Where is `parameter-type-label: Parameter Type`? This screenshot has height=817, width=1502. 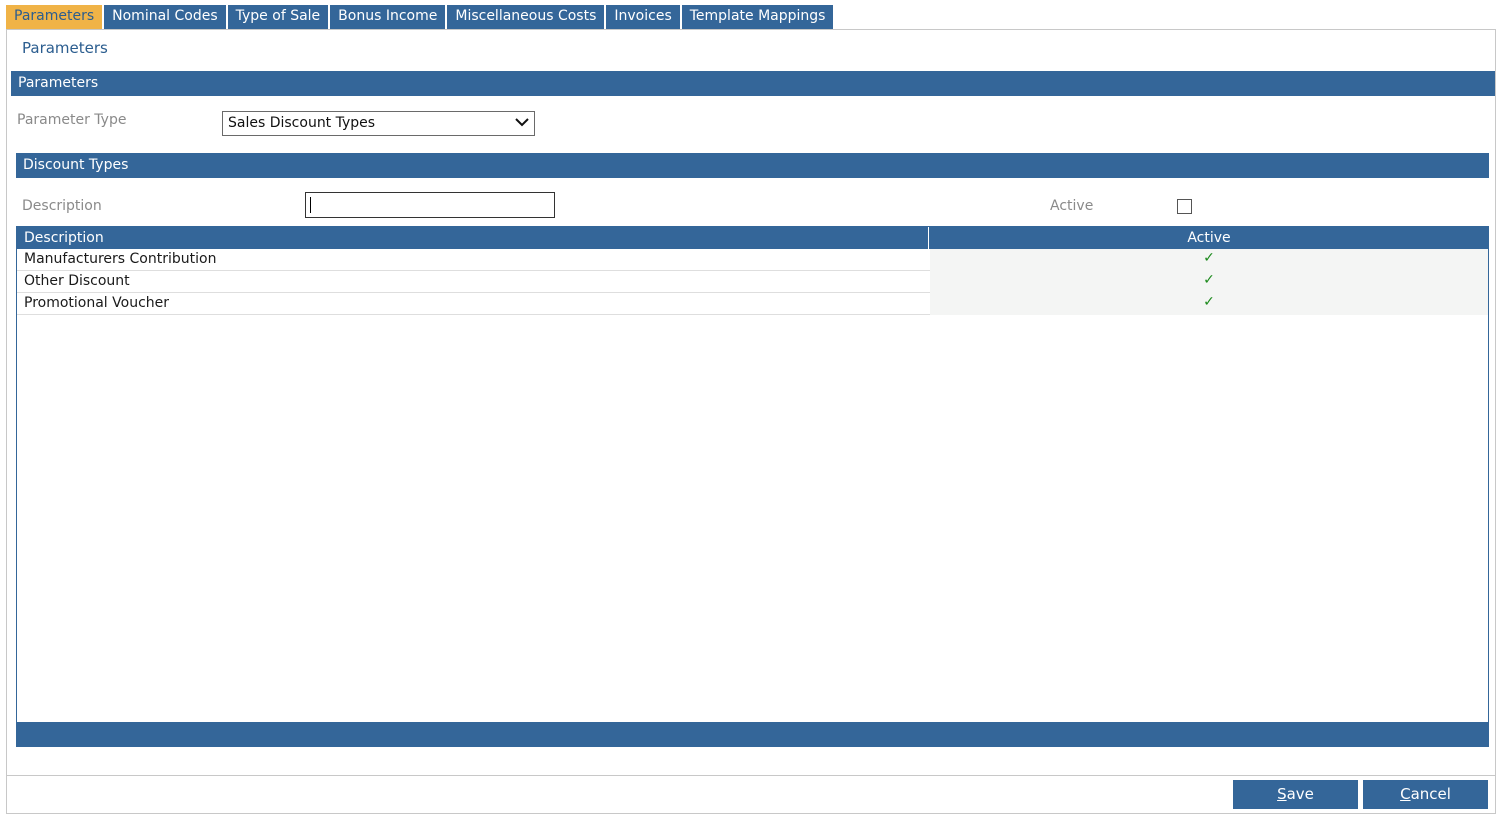
parameter-type-label: Parameter Type is located at coordinates (72, 120).